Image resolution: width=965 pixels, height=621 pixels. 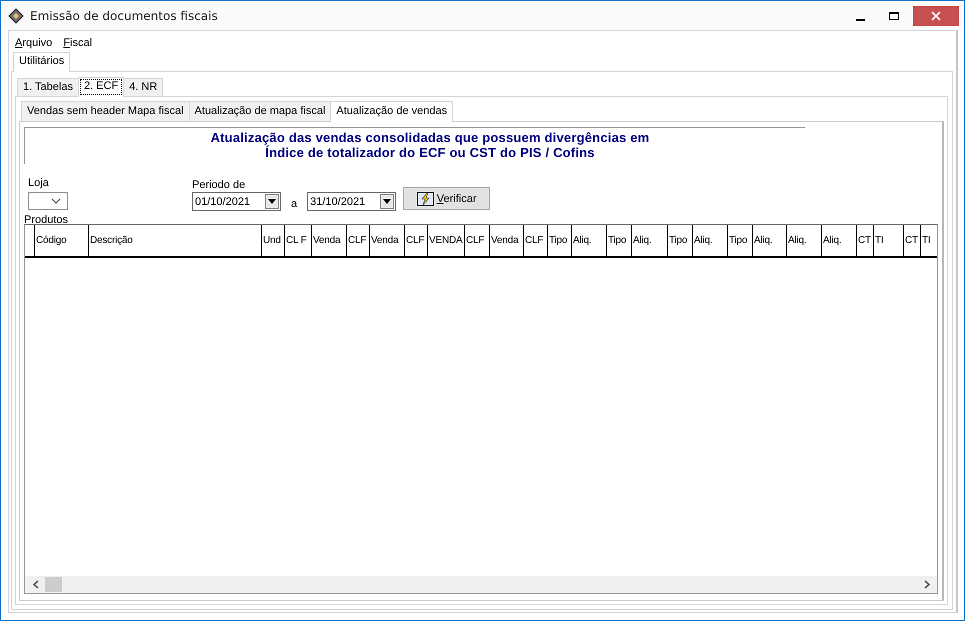 What do you see at coordinates (124, 15) in the screenshot?
I see `window-title: Emissão de documentos fiscais` at bounding box center [124, 15].